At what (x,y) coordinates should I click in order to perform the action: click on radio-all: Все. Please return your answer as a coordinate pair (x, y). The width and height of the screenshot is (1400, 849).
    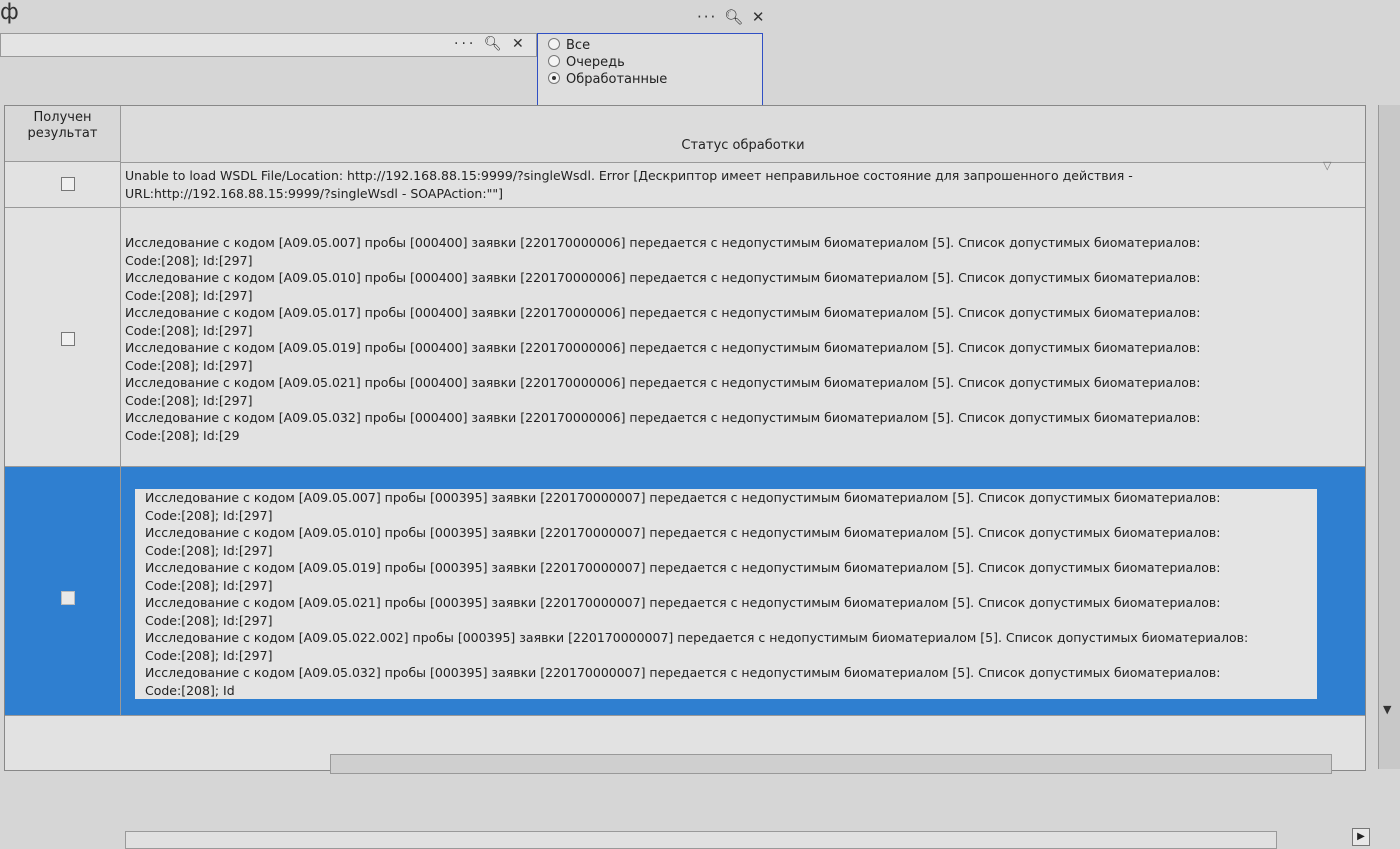
    Looking at the image, I should click on (569, 46).